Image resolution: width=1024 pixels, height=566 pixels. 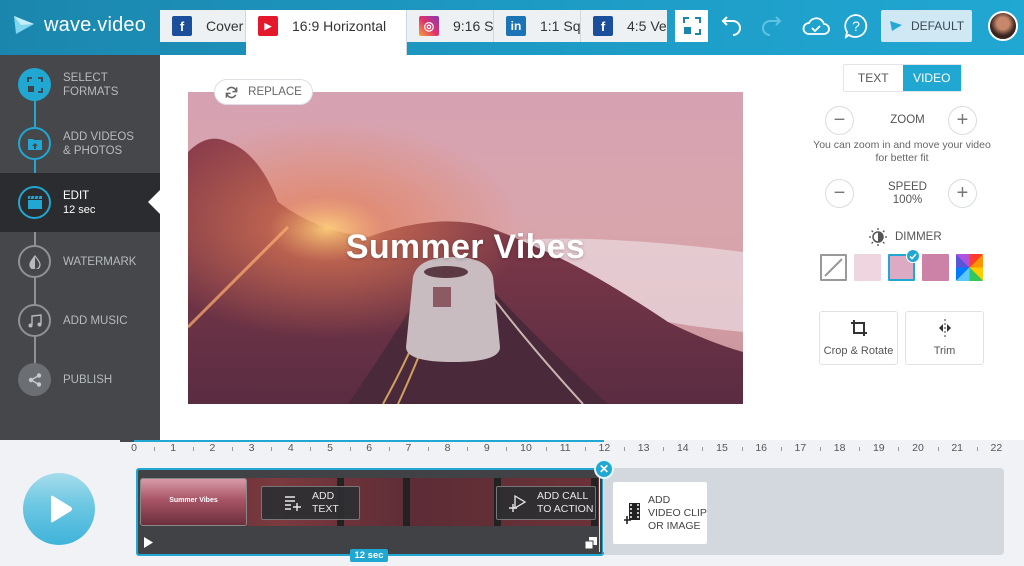 What do you see at coordinates (310, 503) in the screenshot?
I see `add-text-button: ADD TEXT` at bounding box center [310, 503].